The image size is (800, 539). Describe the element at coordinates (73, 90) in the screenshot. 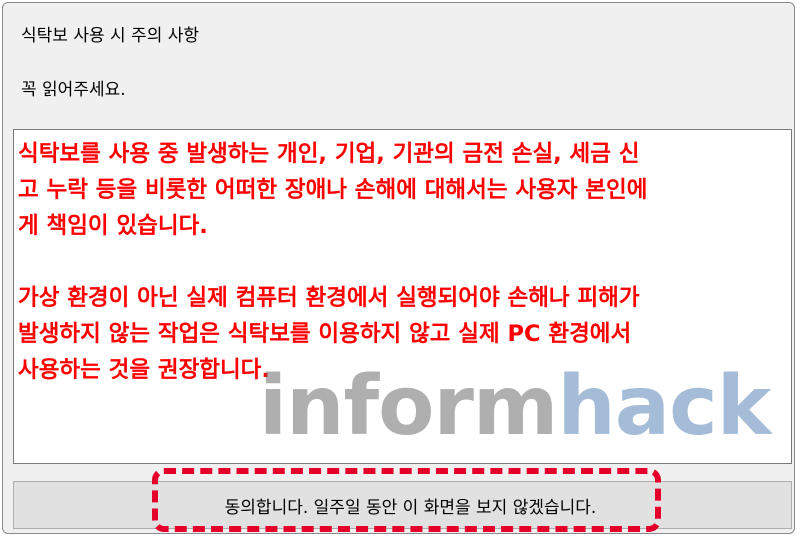

I see `dialog-subtitle: 꼭 읽어주세요.` at that location.